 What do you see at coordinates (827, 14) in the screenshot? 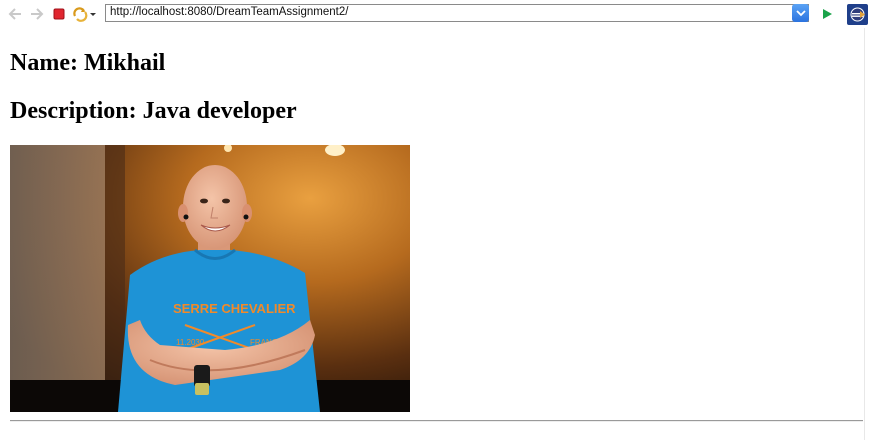
I see `go-arrow-icon` at bounding box center [827, 14].